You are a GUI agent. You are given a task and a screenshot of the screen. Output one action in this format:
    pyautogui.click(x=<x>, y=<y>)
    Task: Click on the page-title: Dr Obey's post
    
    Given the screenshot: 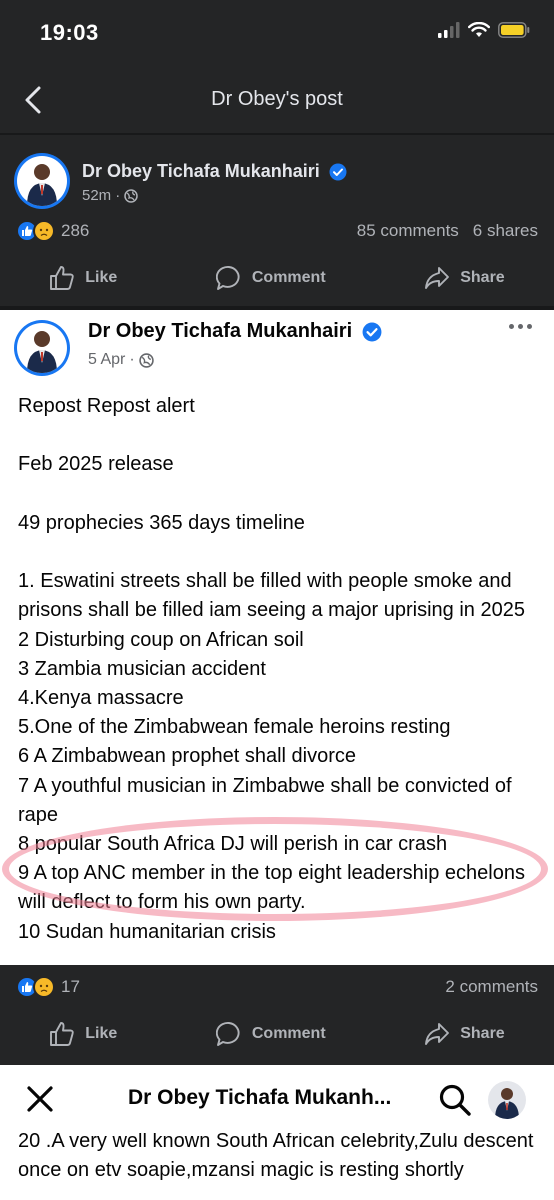 What is the action you would take?
    pyautogui.click(x=277, y=99)
    